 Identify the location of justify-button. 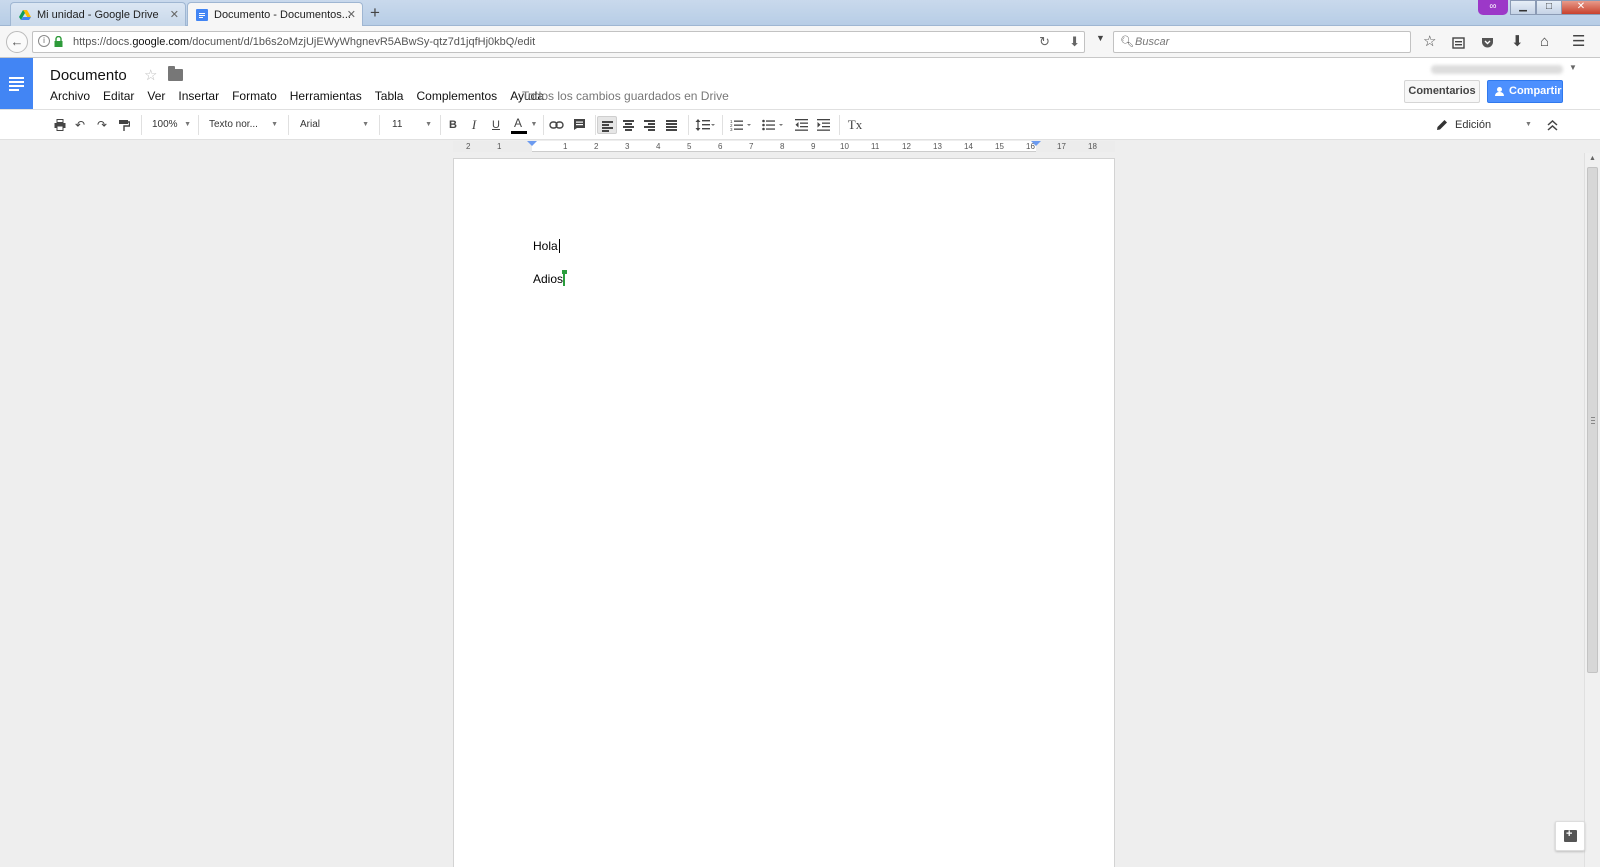
(672, 125).